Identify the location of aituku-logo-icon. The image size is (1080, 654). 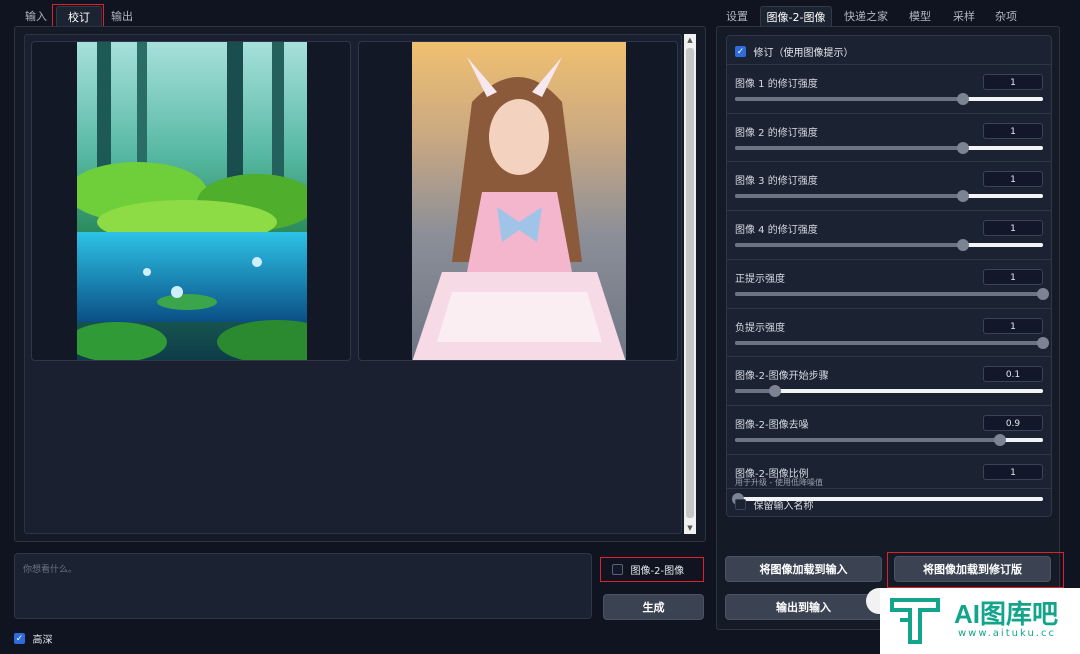
(915, 621).